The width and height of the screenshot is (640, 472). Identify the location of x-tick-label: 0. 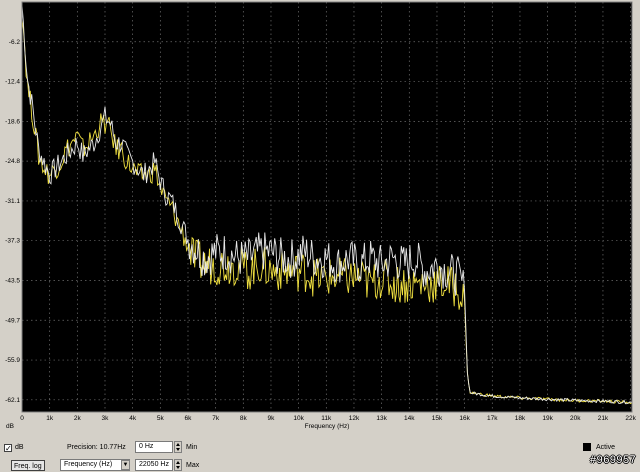
(22, 418).